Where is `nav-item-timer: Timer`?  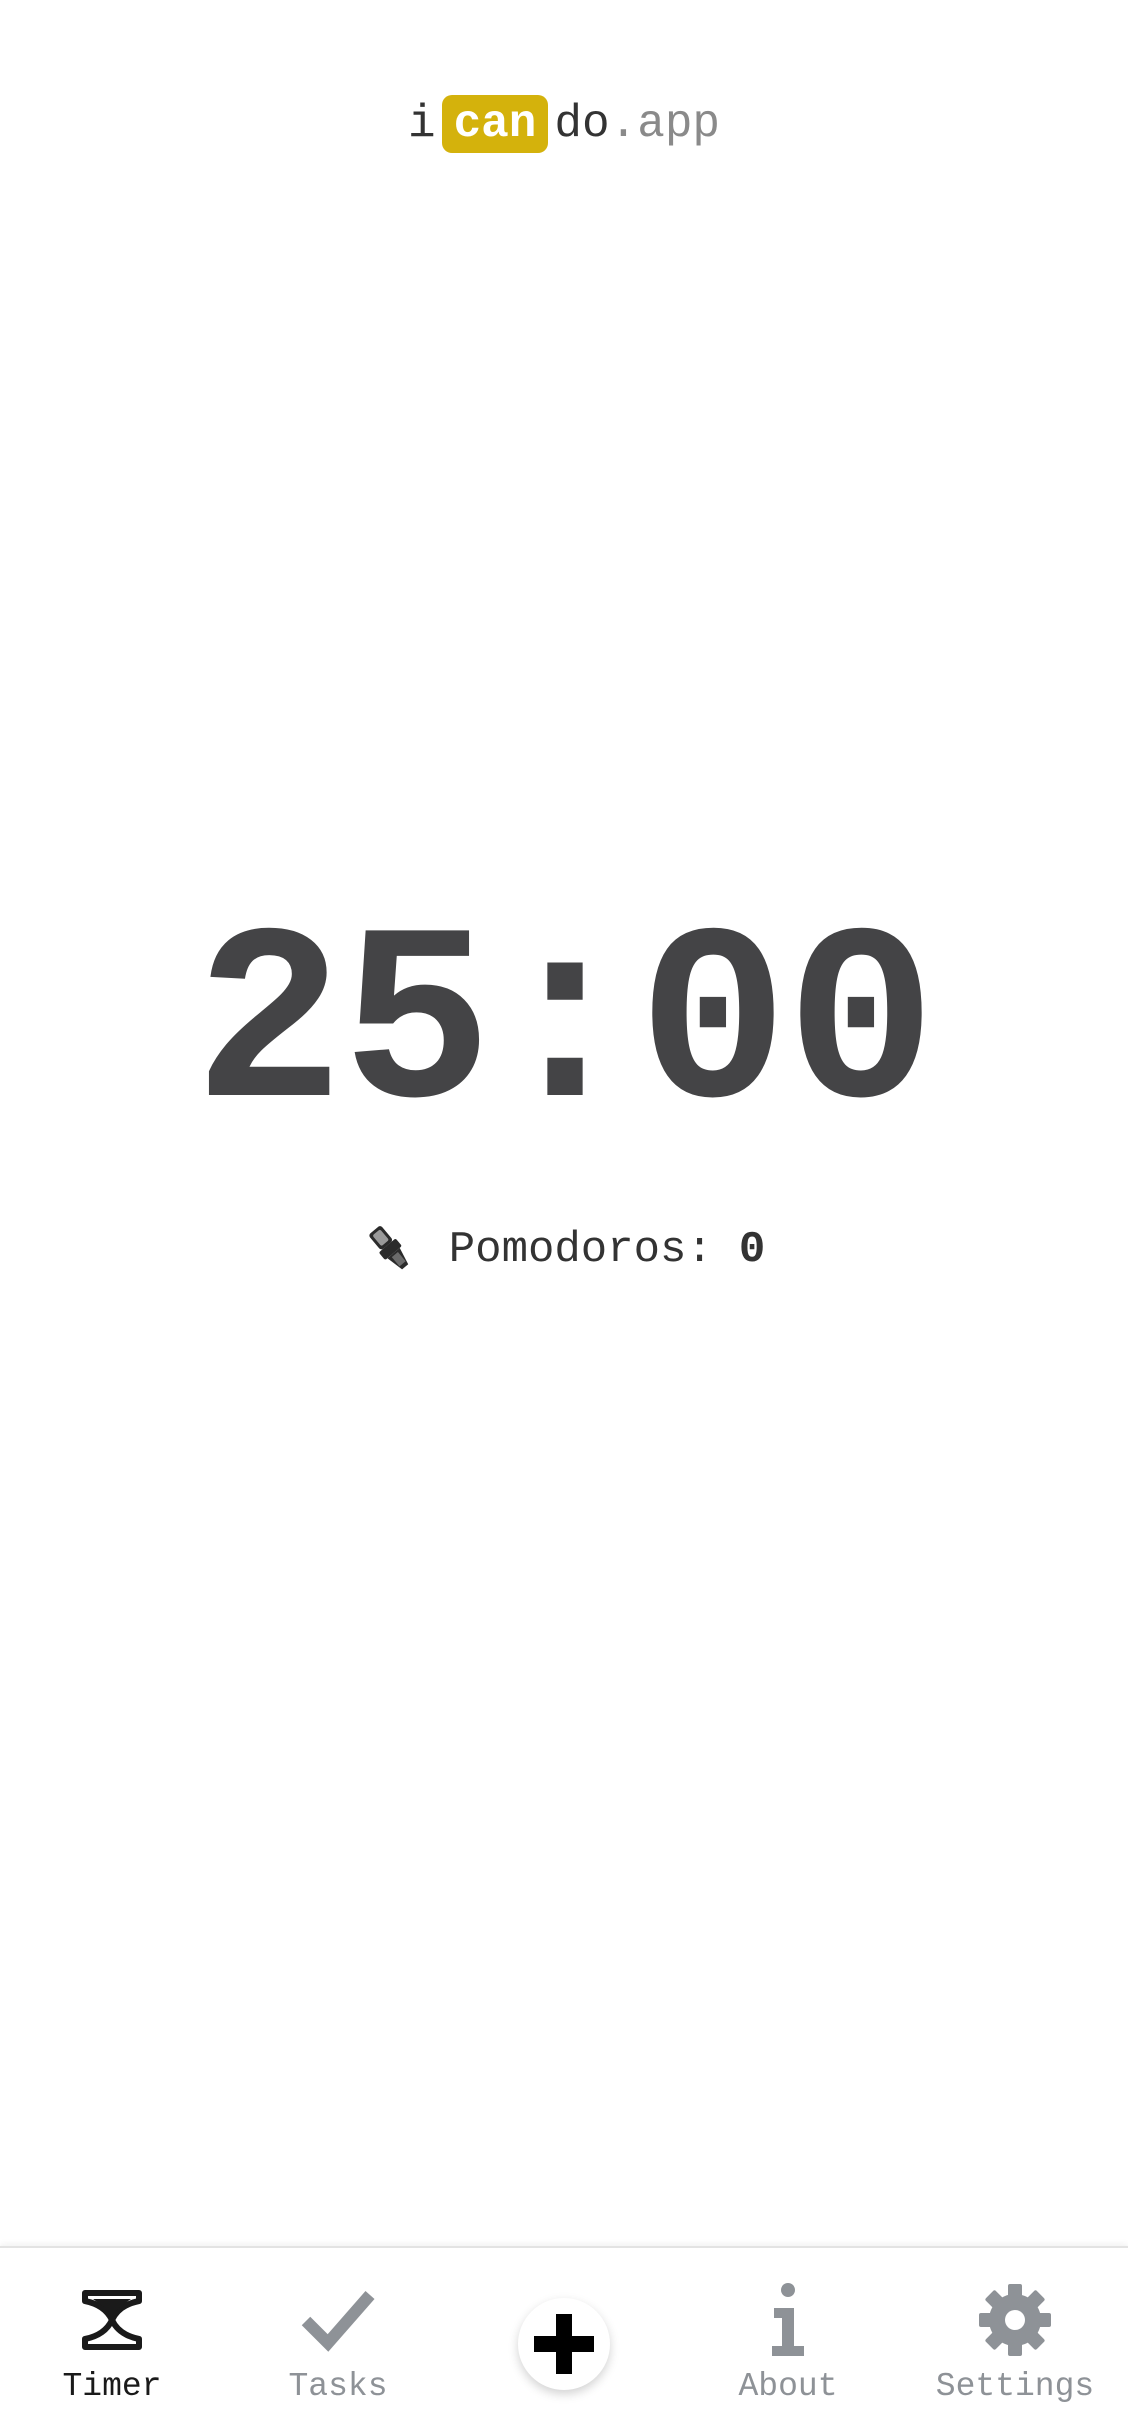 nav-item-timer: Timer is located at coordinates (112, 2342).